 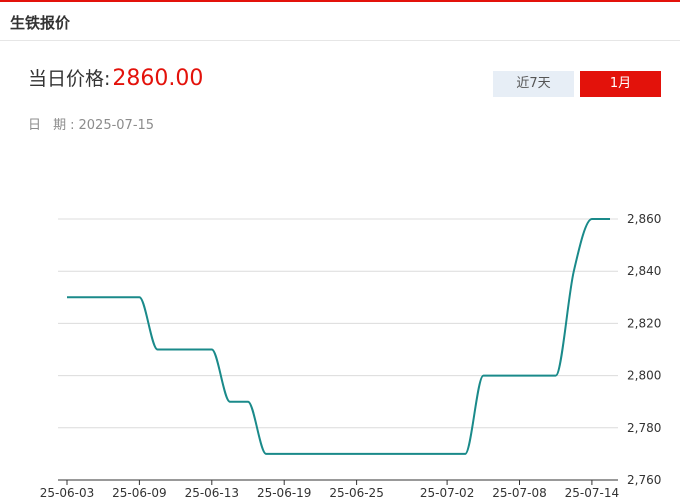 What do you see at coordinates (139, 492) in the screenshot?
I see `x-tick-label: 25-06-09` at bounding box center [139, 492].